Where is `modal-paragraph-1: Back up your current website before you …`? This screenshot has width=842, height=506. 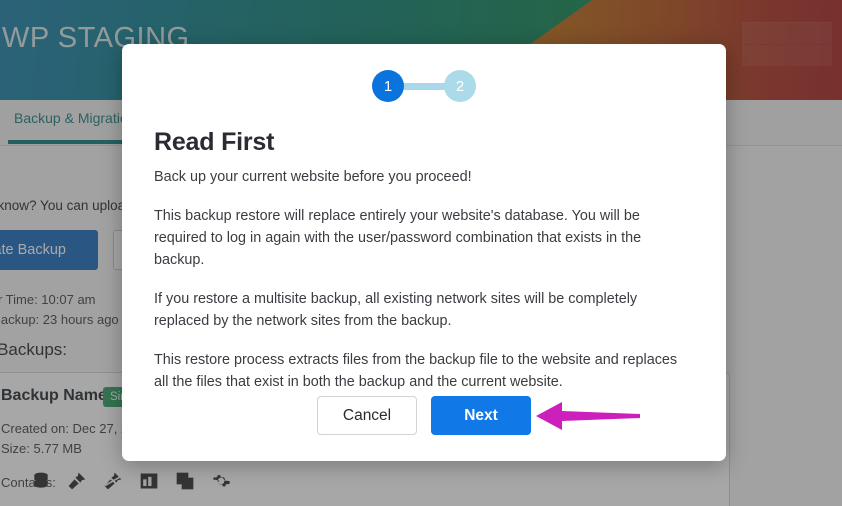 modal-paragraph-1: Back up your current website before you … is located at coordinates (313, 177).